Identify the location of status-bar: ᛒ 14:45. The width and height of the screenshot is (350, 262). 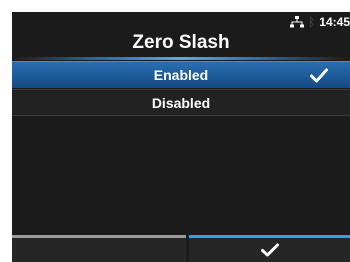
(320, 22).